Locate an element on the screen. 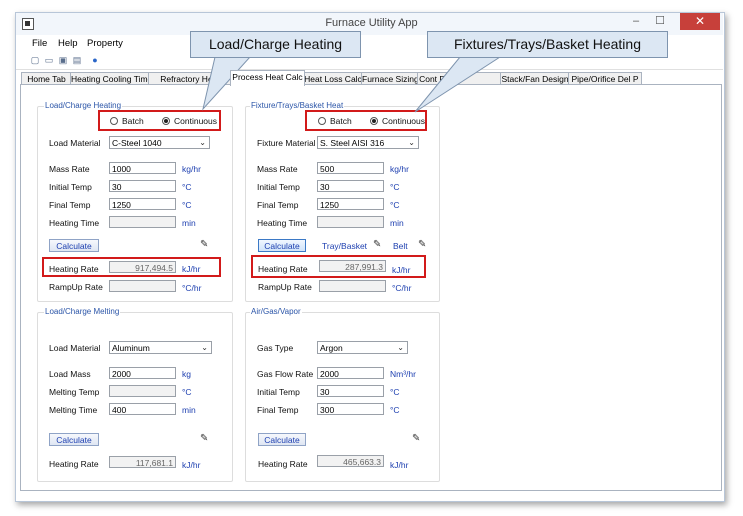  callout-load-heating: Load/Charge Heating is located at coordinates (275, 44).